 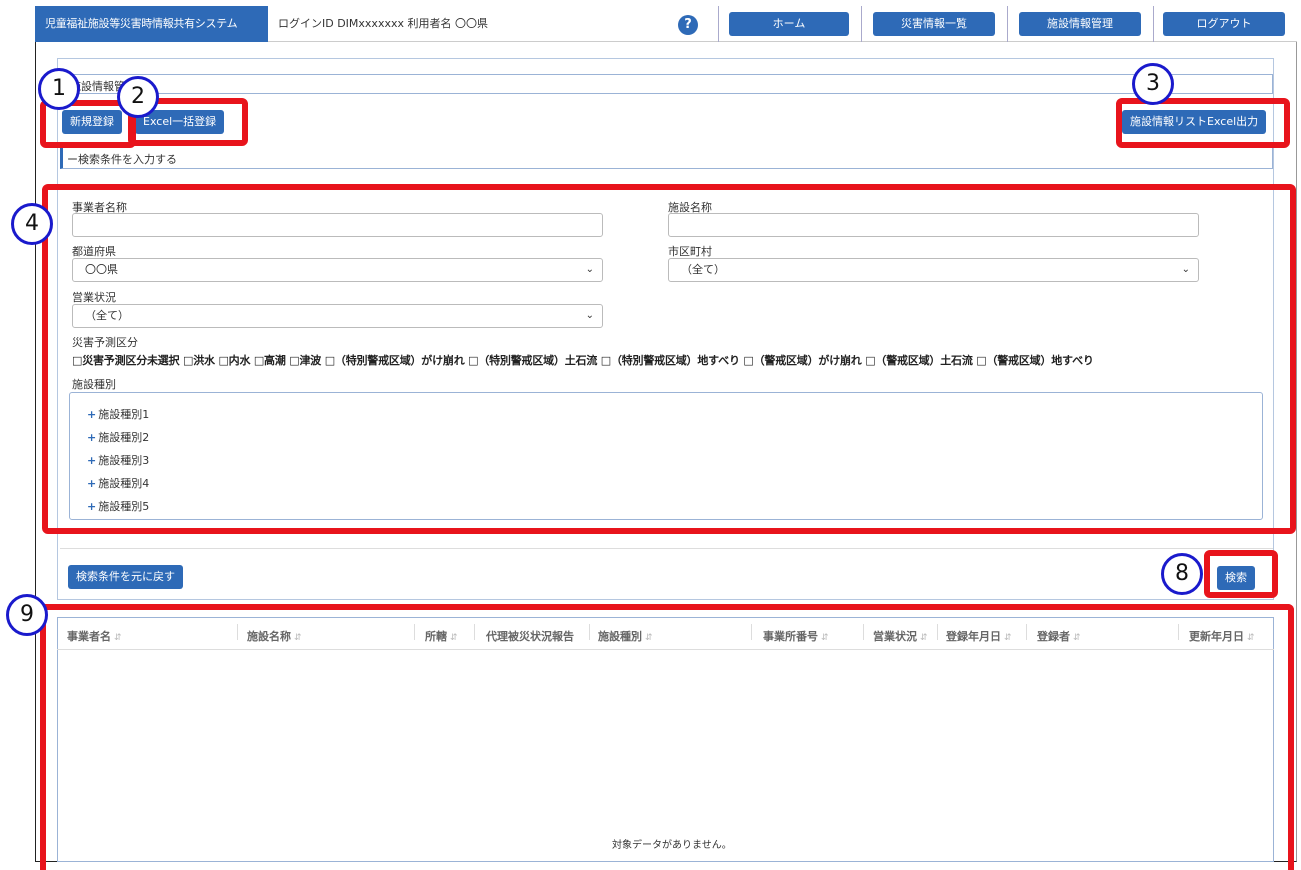 I want to click on callout-4: 4, so click(x=32, y=224).